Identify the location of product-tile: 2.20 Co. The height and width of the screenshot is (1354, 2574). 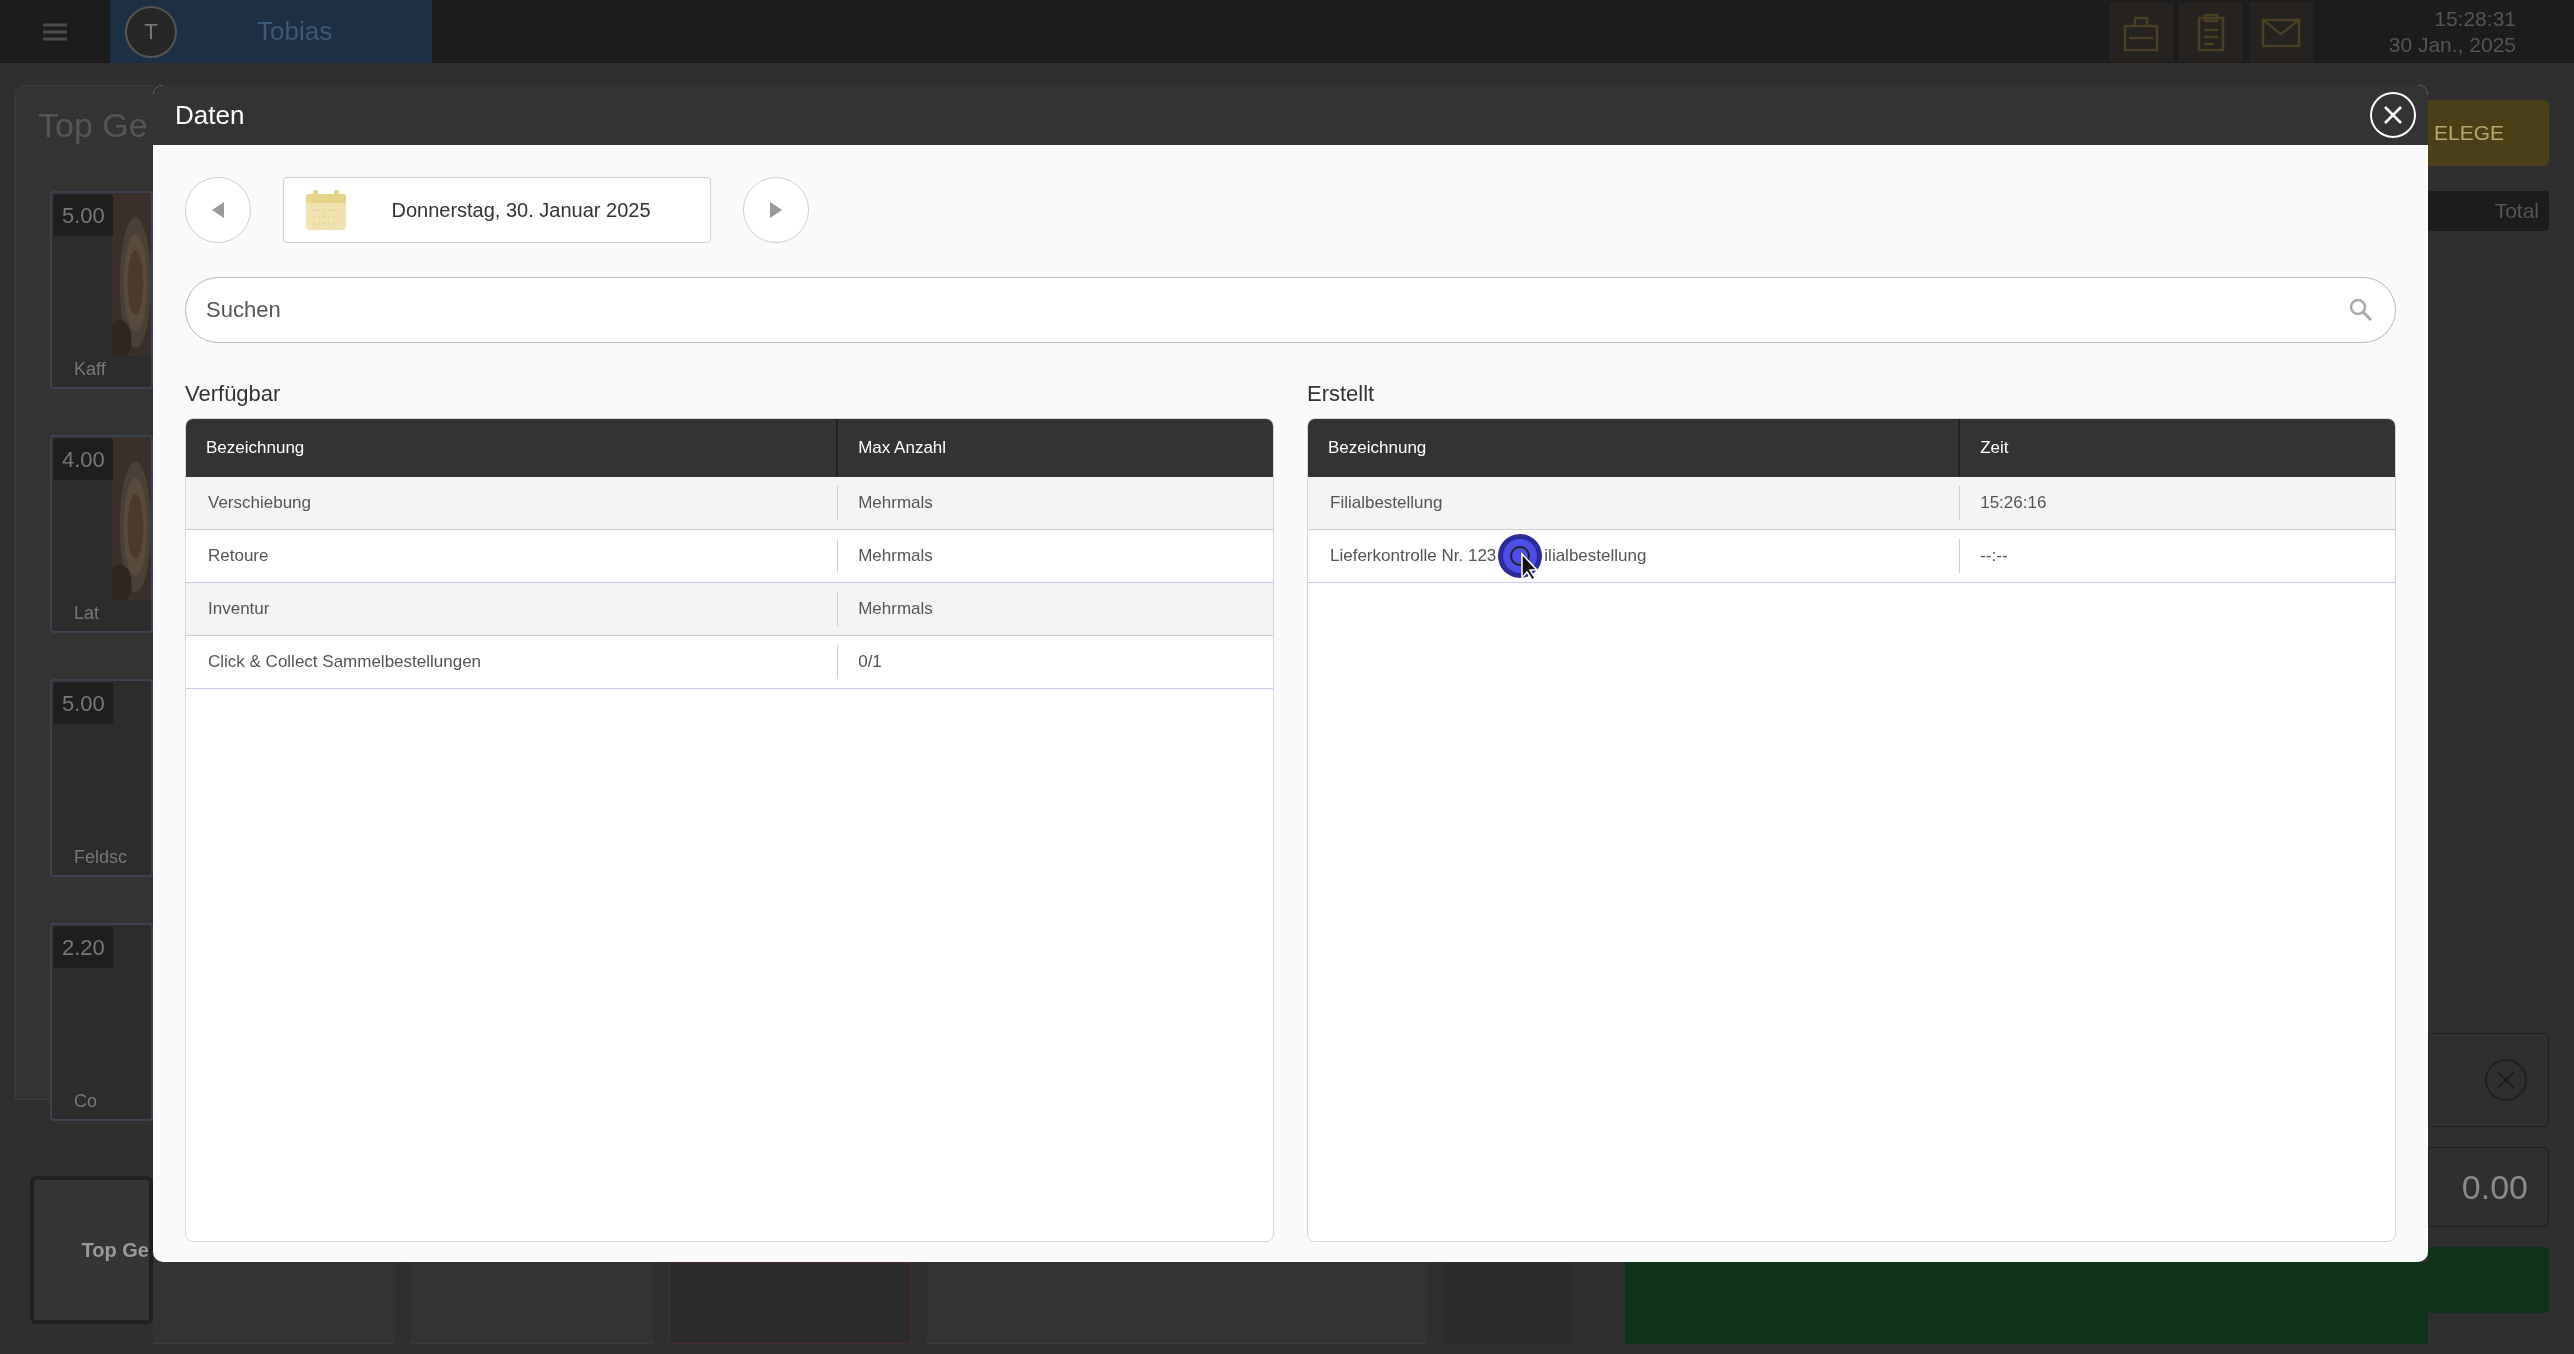
(101, 1022).